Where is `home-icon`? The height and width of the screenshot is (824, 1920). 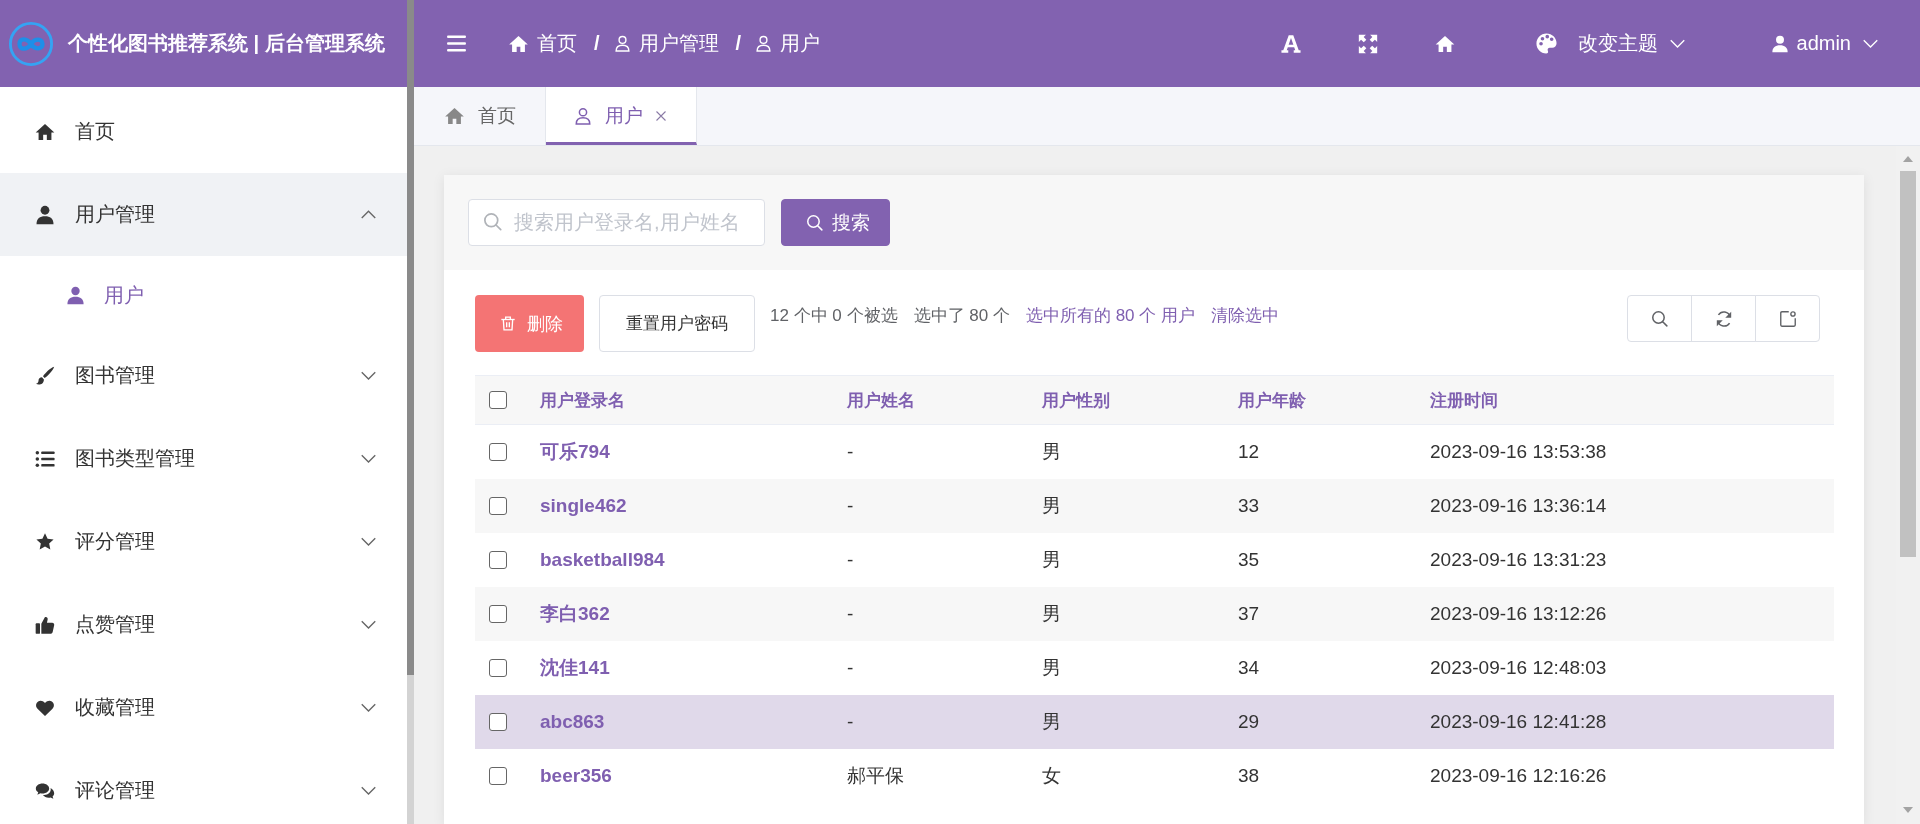
home-icon is located at coordinates (454, 116).